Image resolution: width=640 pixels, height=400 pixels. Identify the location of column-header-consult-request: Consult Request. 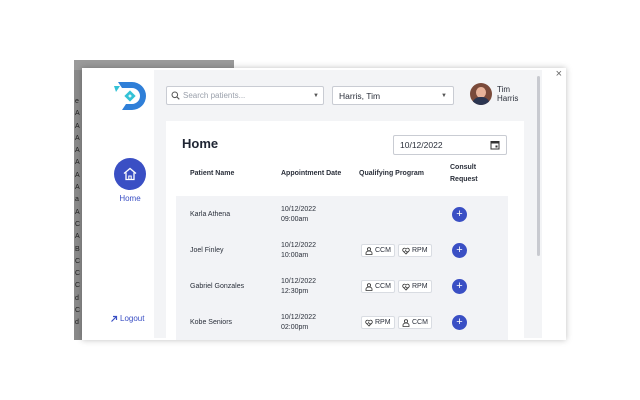
(464, 173).